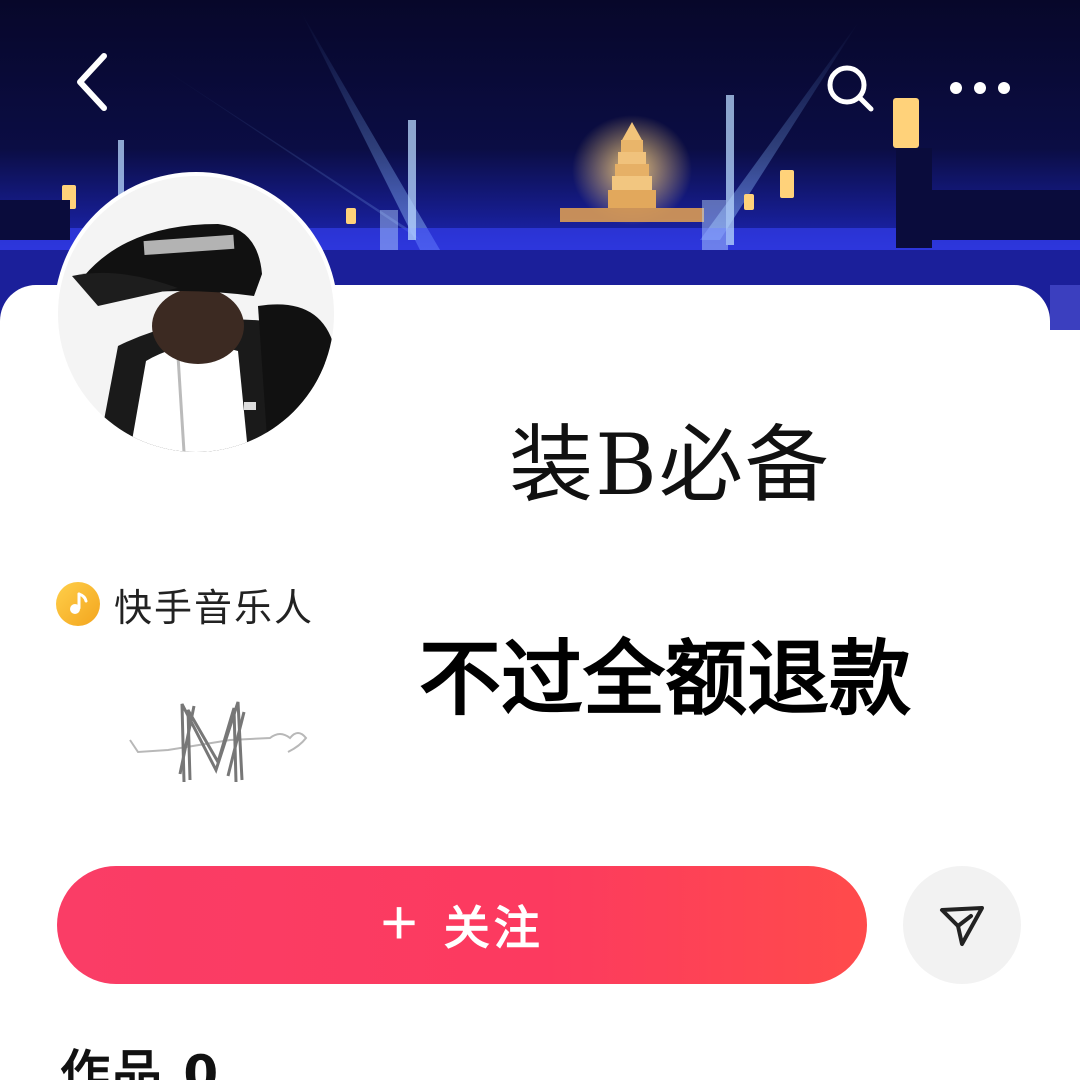 The image size is (1080, 1080). What do you see at coordinates (493, 928) in the screenshot?
I see `follow-label: 关注` at bounding box center [493, 928].